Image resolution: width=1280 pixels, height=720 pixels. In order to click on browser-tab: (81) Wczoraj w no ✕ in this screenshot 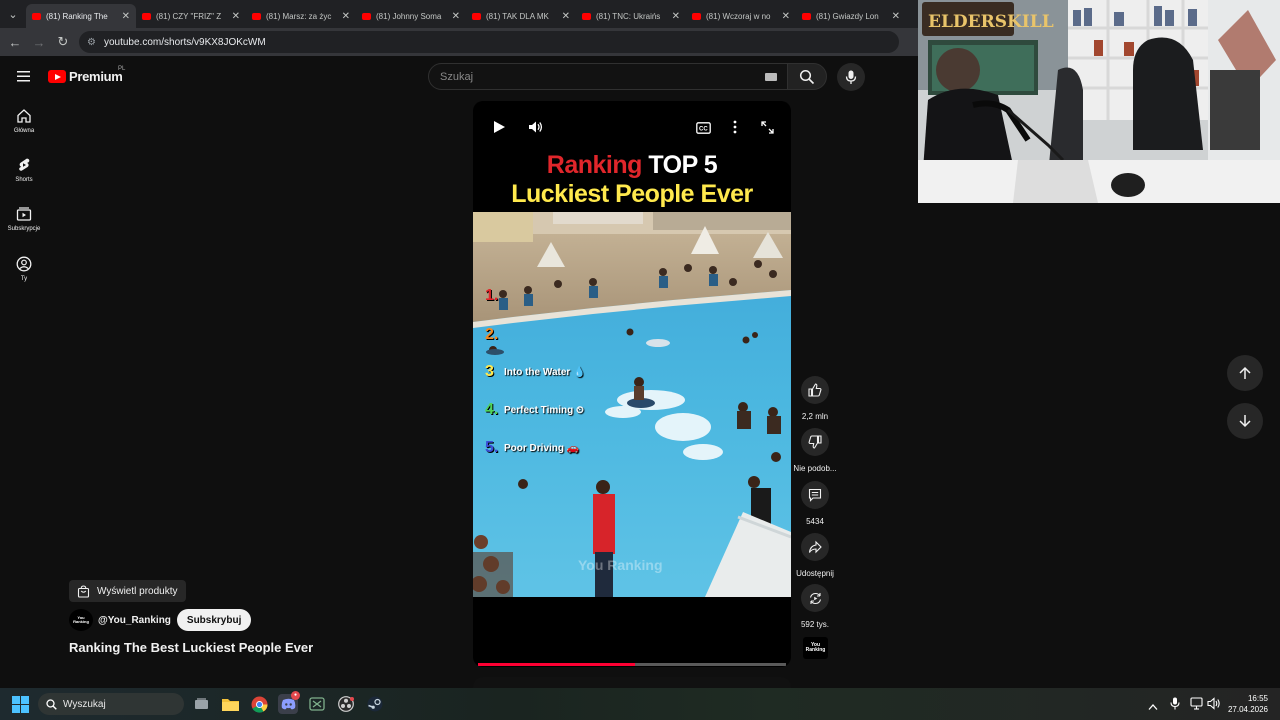, I will do `click(741, 16)`.